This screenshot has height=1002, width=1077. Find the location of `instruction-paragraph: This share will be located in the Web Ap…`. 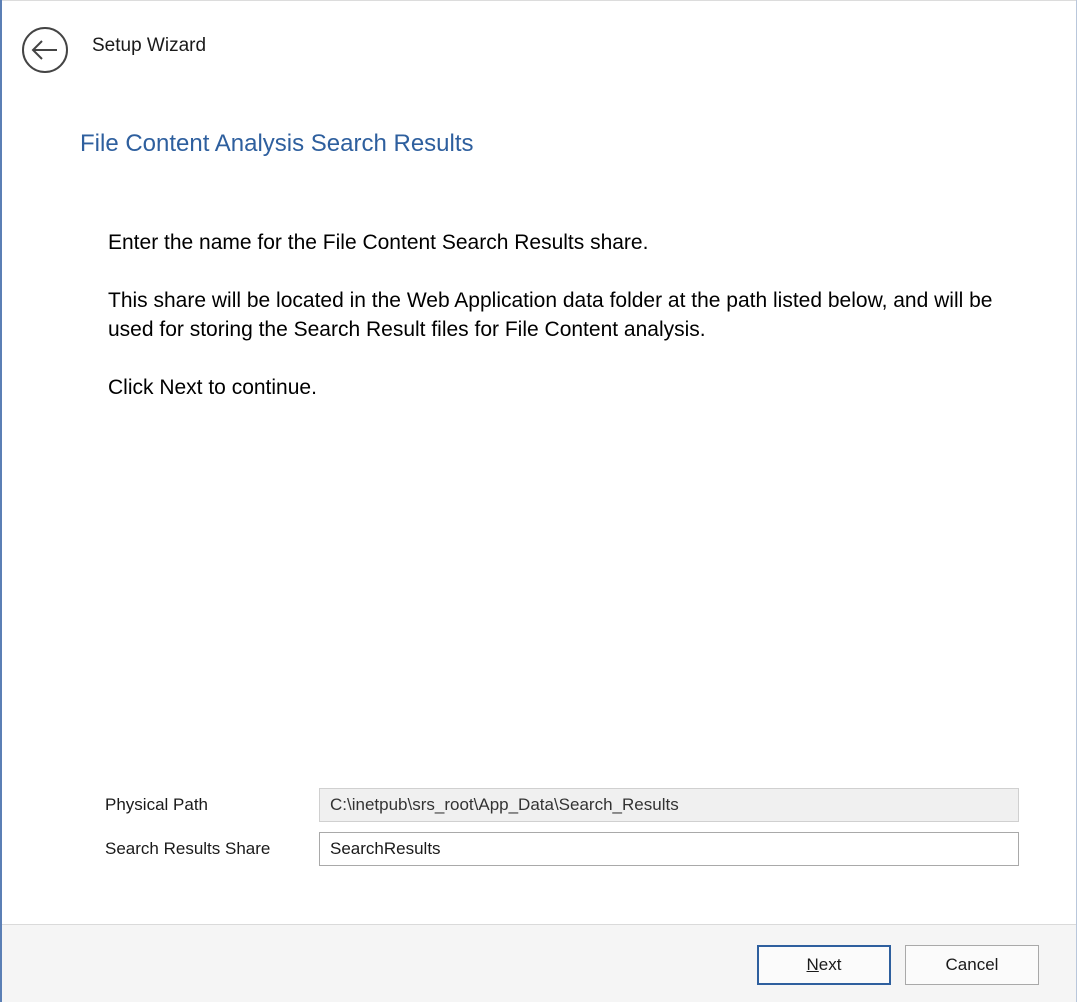

instruction-paragraph: This share will be located in the Web Ap… is located at coordinates (550, 315).